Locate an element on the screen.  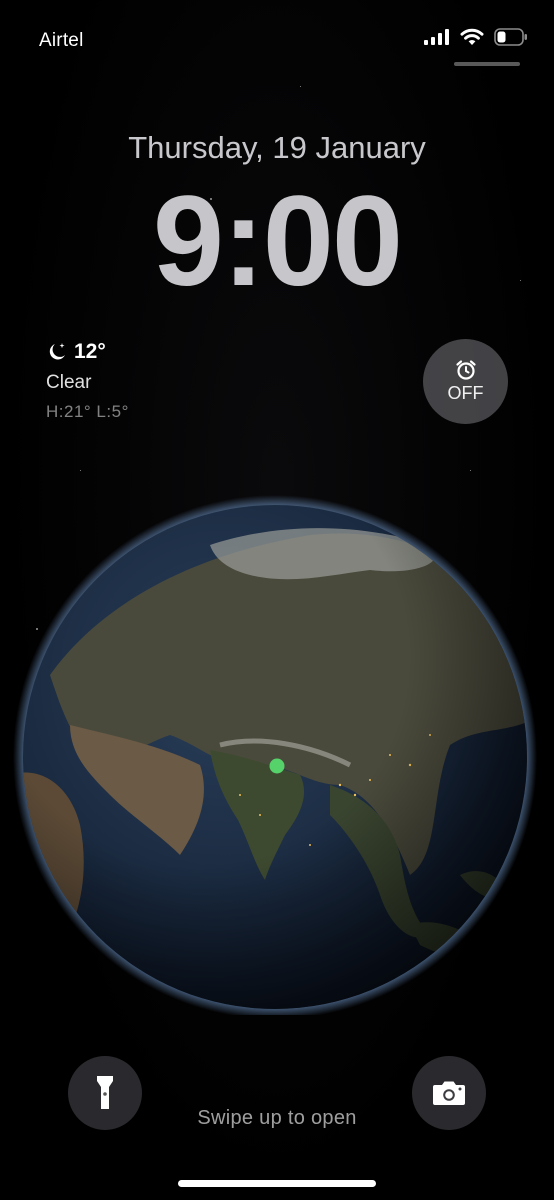
lock-date: Thursday, 19 January is located at coordinates (277, 147).